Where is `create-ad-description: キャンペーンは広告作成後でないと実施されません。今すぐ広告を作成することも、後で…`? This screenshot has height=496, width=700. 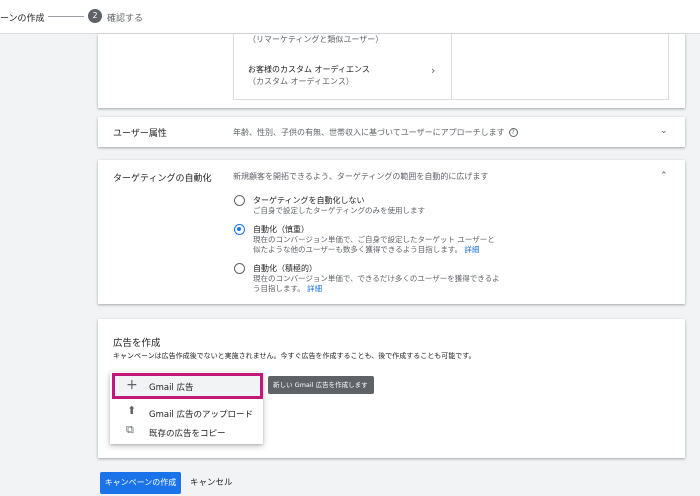 create-ad-description: キャンペーンは広告作成後でないと実施されません。今すぐ広告を作成することも、後で… is located at coordinates (294, 356).